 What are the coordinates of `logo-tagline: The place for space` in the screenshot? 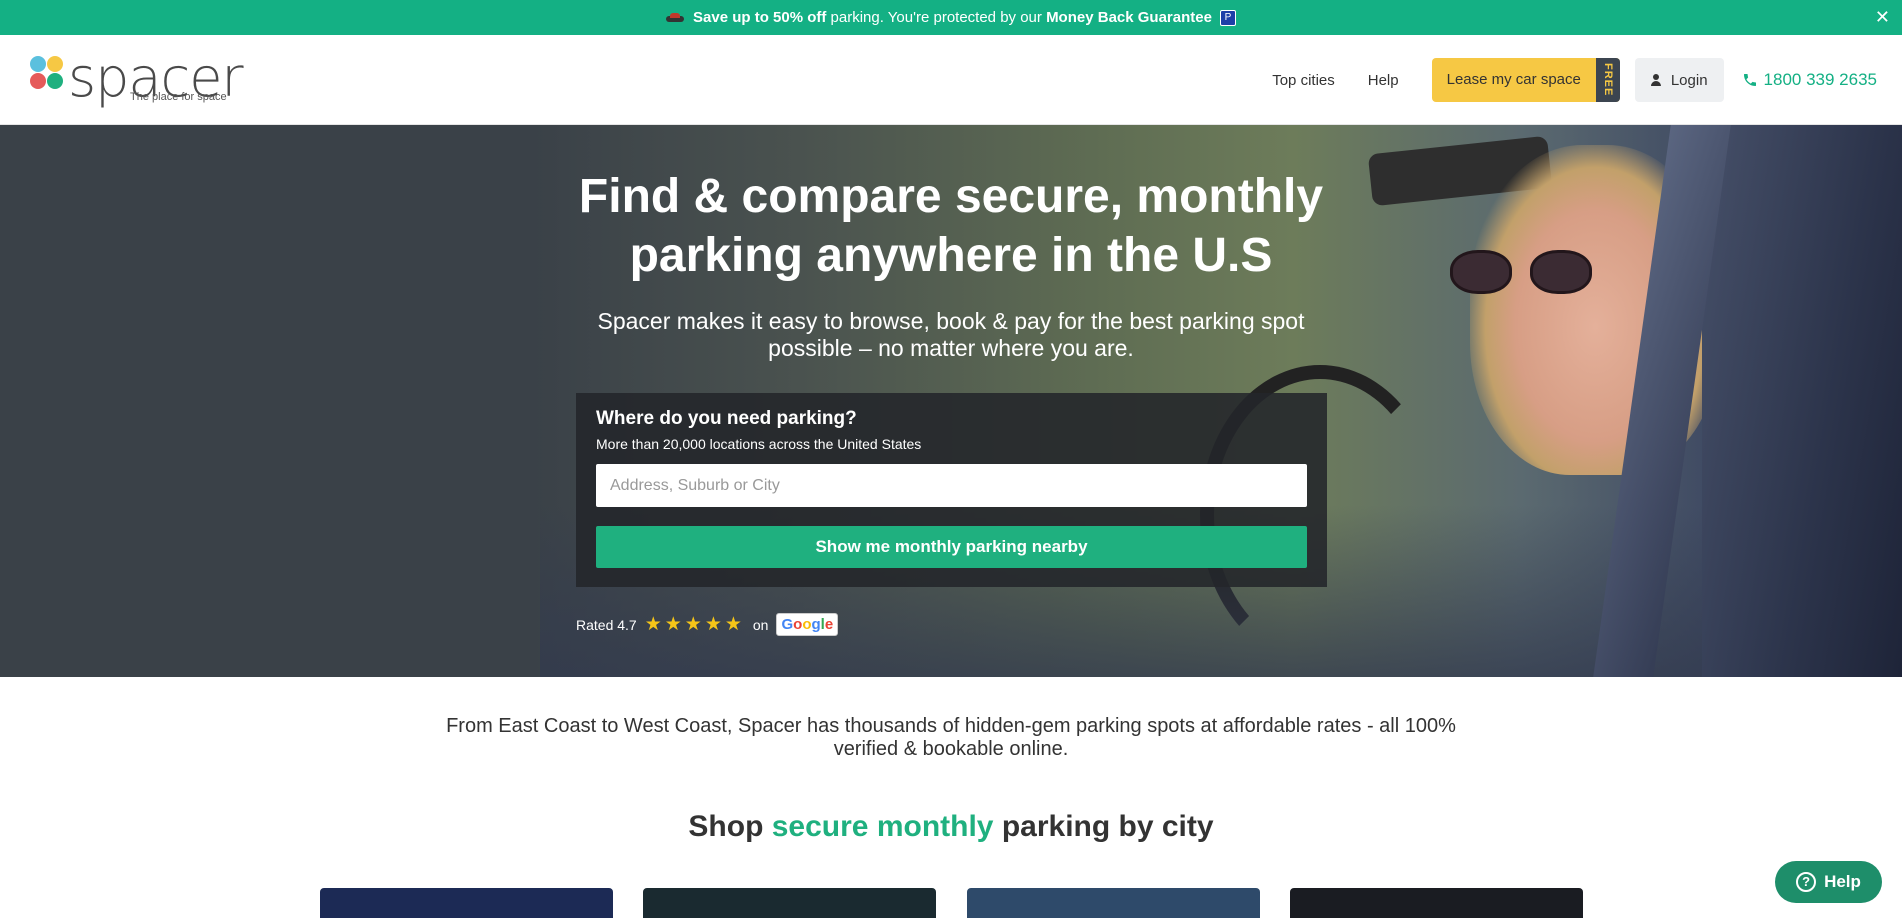 It's located at (178, 97).